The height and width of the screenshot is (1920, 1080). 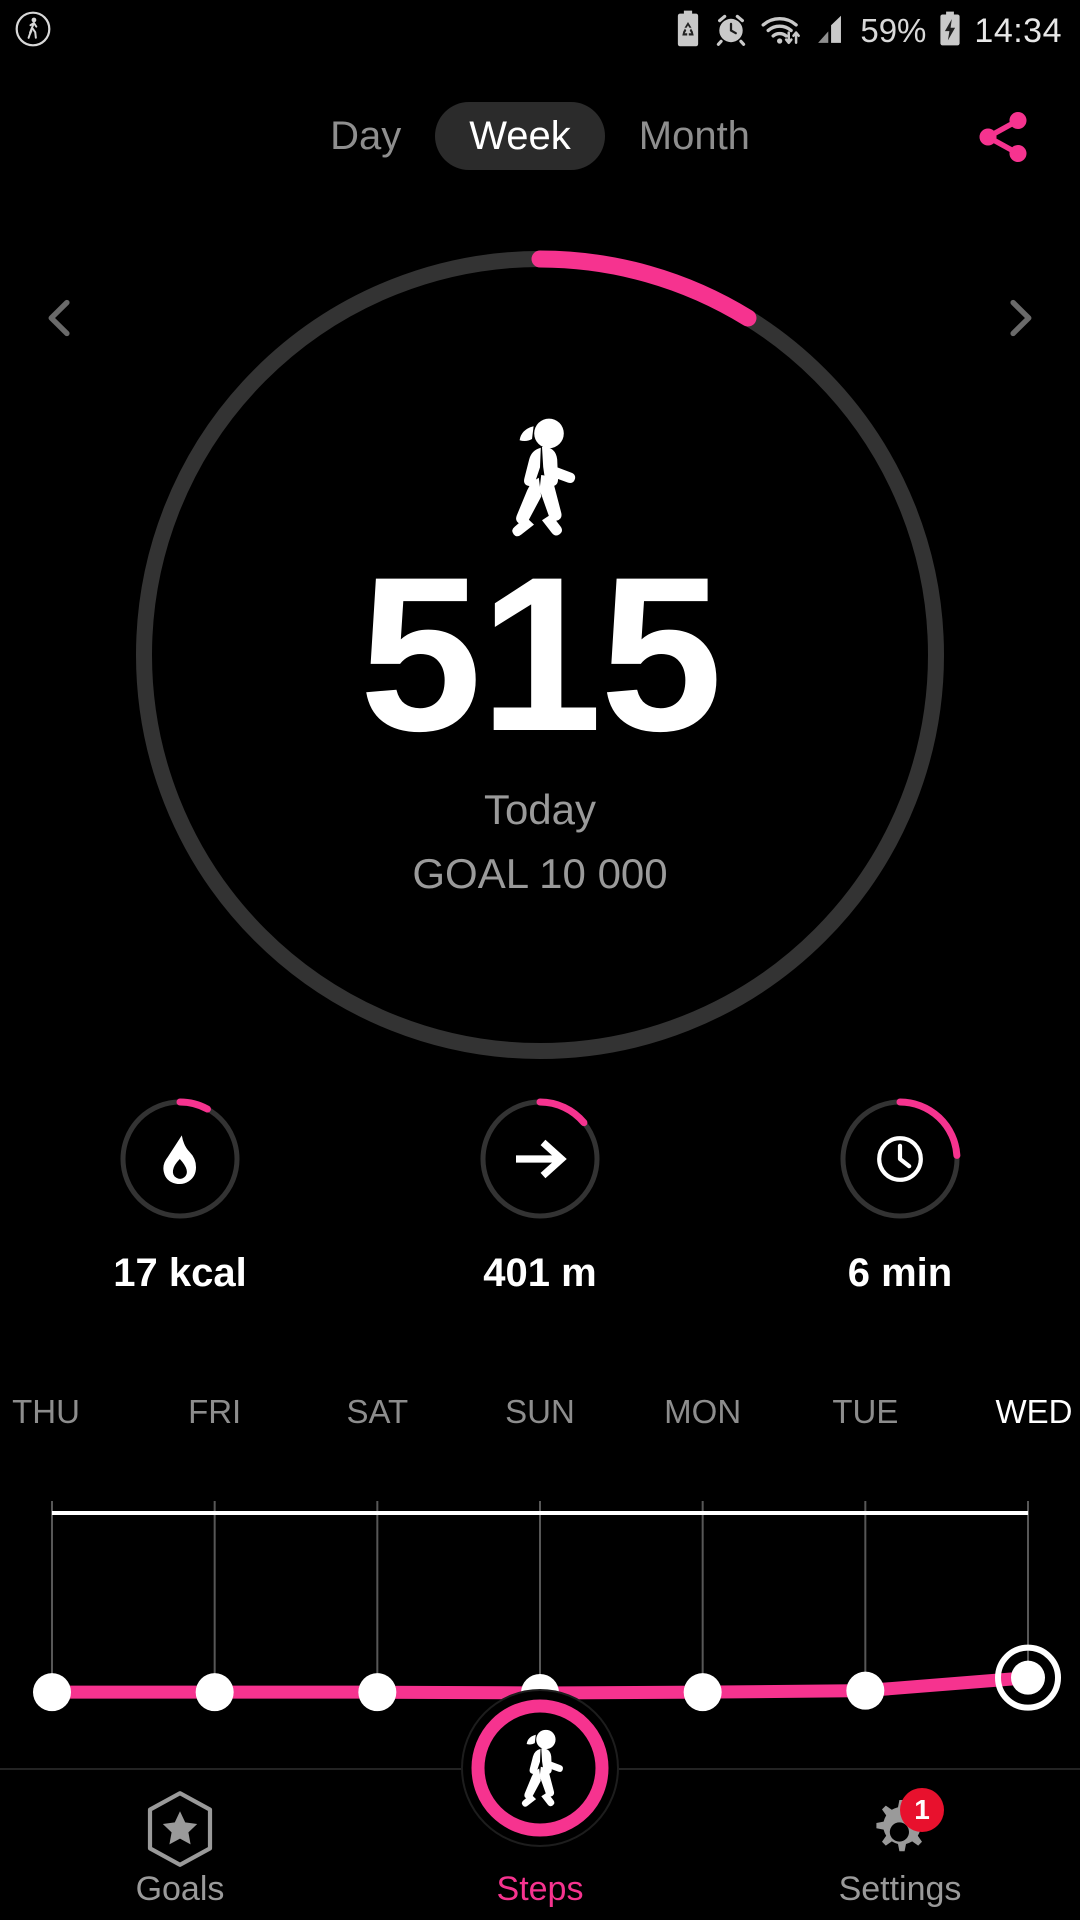 What do you see at coordinates (377, 1411) in the screenshot?
I see `chart-day-label: SAT` at bounding box center [377, 1411].